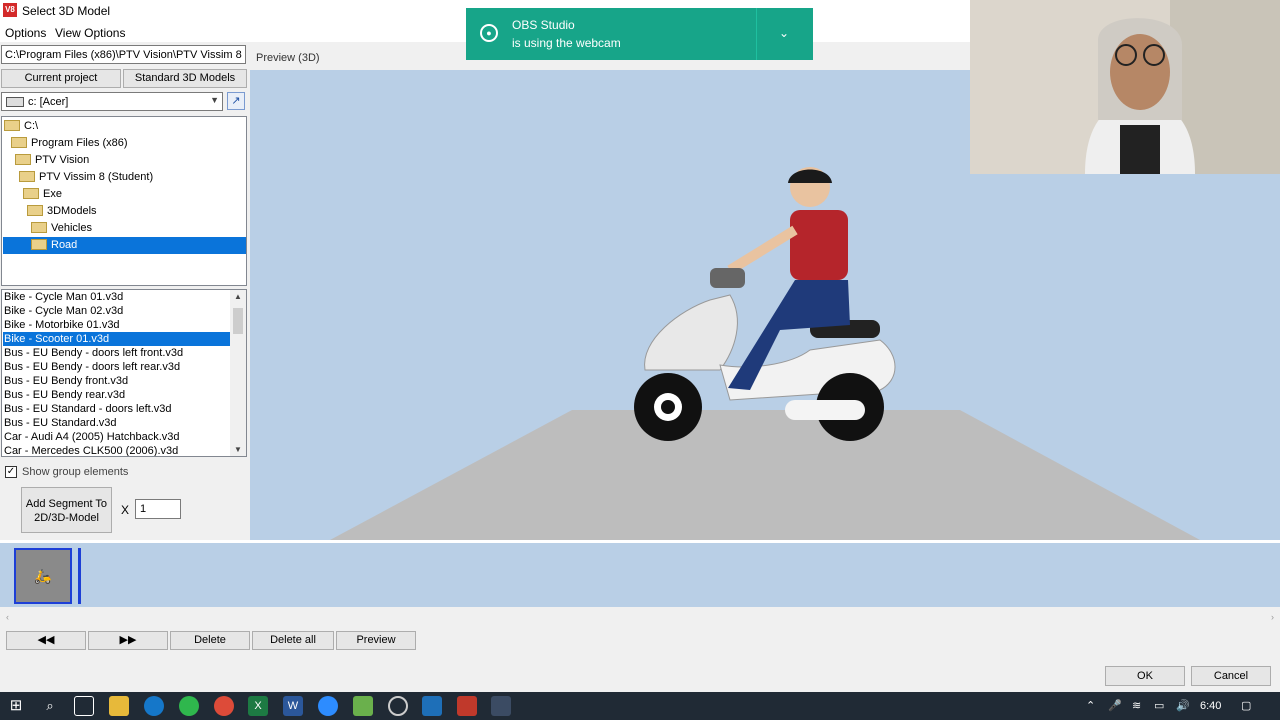  Describe the element at coordinates (43, 576) in the screenshot. I see `segment-thumbnail: 🛵` at that location.